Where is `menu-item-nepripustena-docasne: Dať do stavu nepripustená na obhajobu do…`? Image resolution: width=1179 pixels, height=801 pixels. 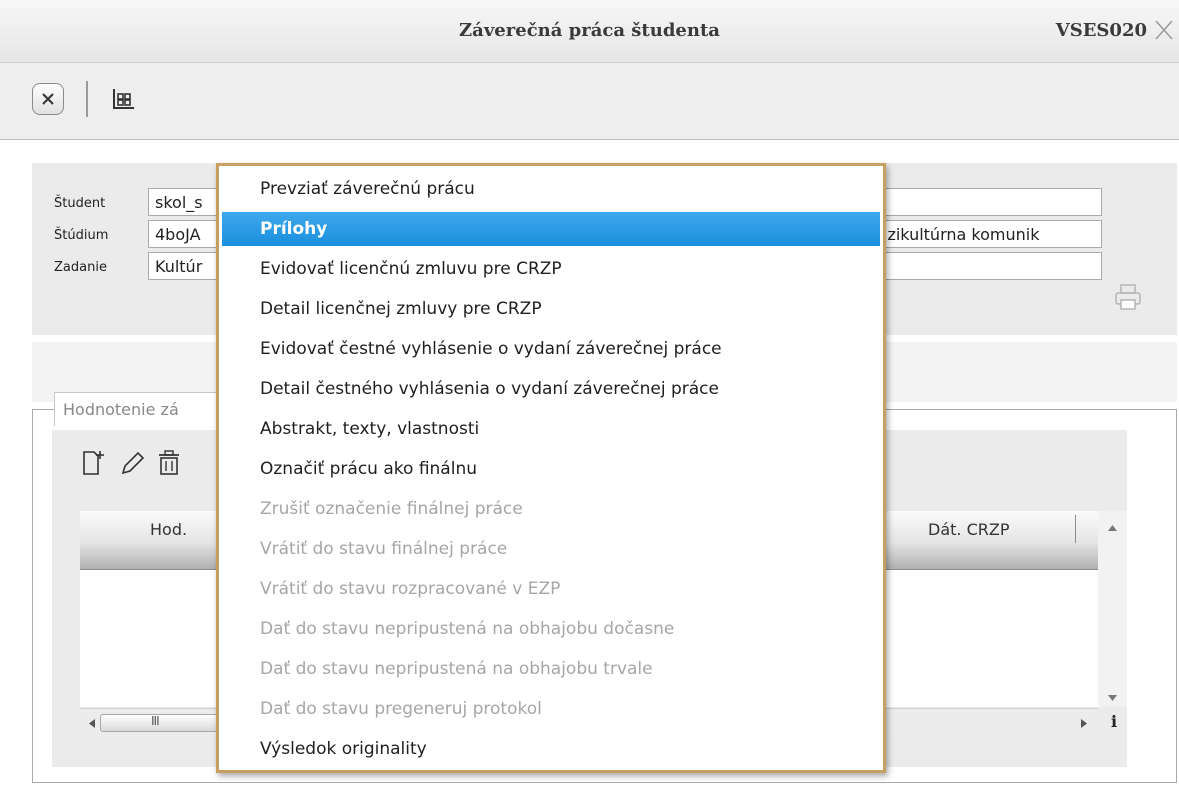 menu-item-nepripustena-docasne: Dať do stavu nepripustená na obhajobu do… is located at coordinates (467, 629).